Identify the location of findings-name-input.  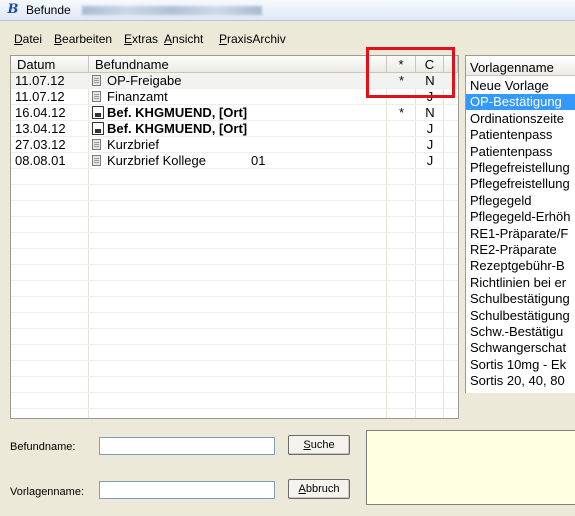
(187, 446).